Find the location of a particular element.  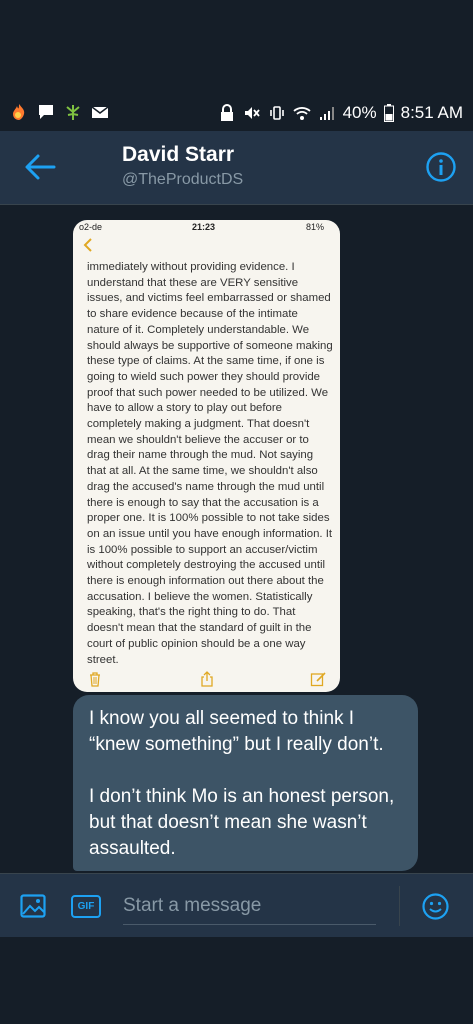

note-toolbar is located at coordinates (206, 679).